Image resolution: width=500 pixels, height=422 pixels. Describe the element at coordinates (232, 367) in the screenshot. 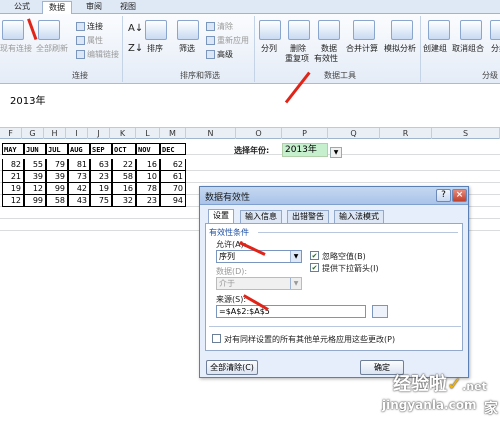

I see `clear-all-button: 全部清除(C)` at that location.